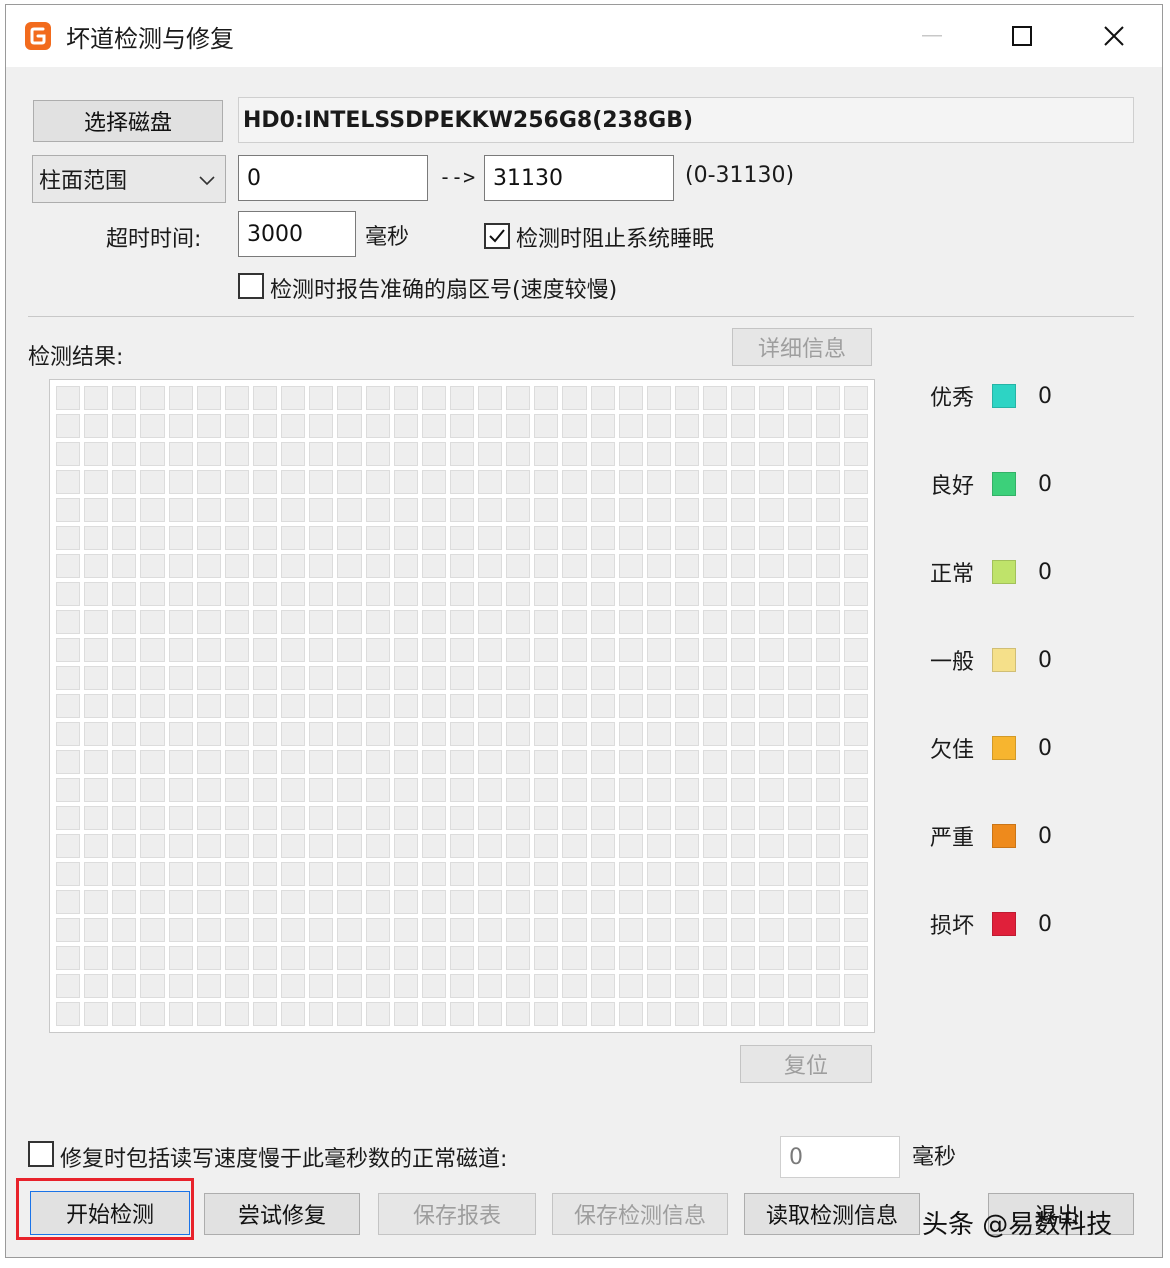  I want to click on prevent-sleep-label: 检测时阻止系统睡眠, so click(615, 237).